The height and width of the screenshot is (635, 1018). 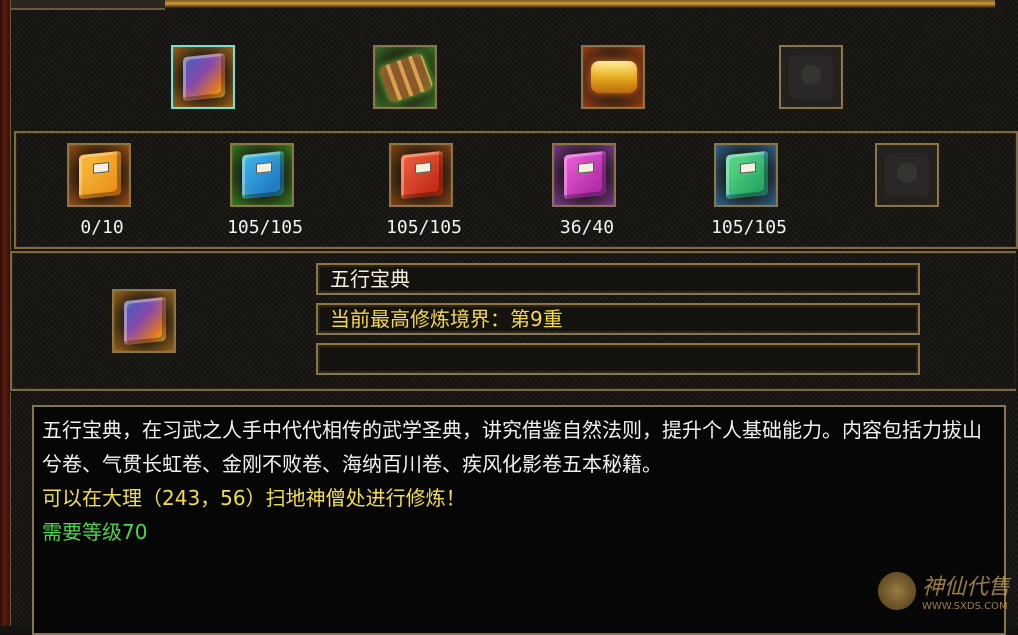 I want to click on volume-progress-4: 36/40, so click(x=587, y=227).